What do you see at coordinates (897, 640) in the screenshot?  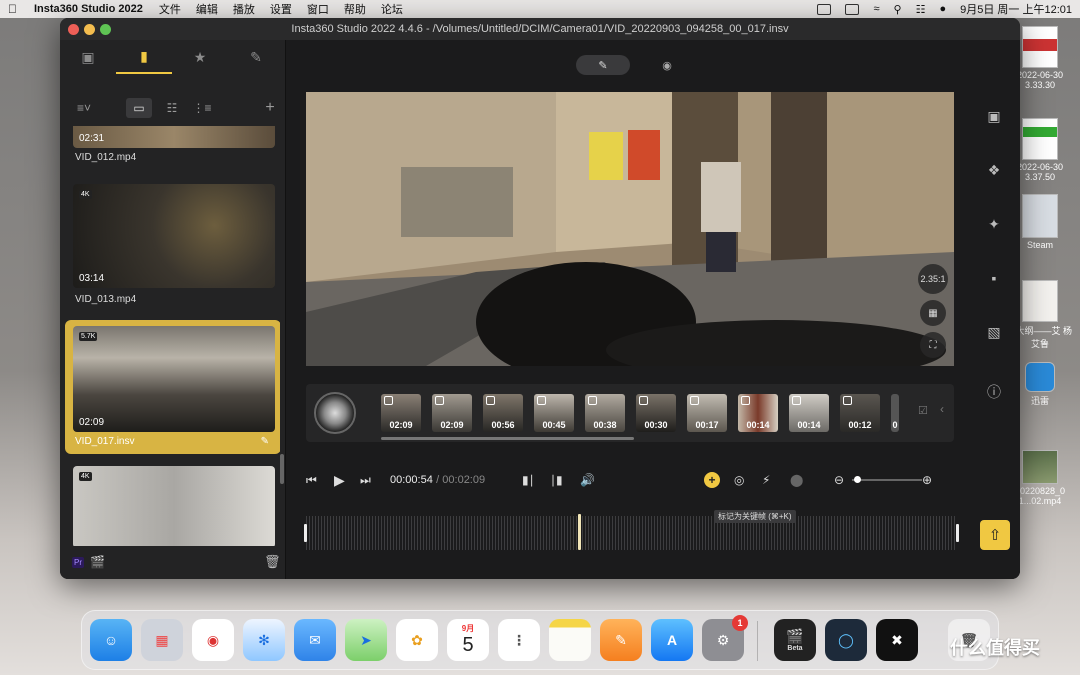 I see `dock-capcut: ✖` at bounding box center [897, 640].